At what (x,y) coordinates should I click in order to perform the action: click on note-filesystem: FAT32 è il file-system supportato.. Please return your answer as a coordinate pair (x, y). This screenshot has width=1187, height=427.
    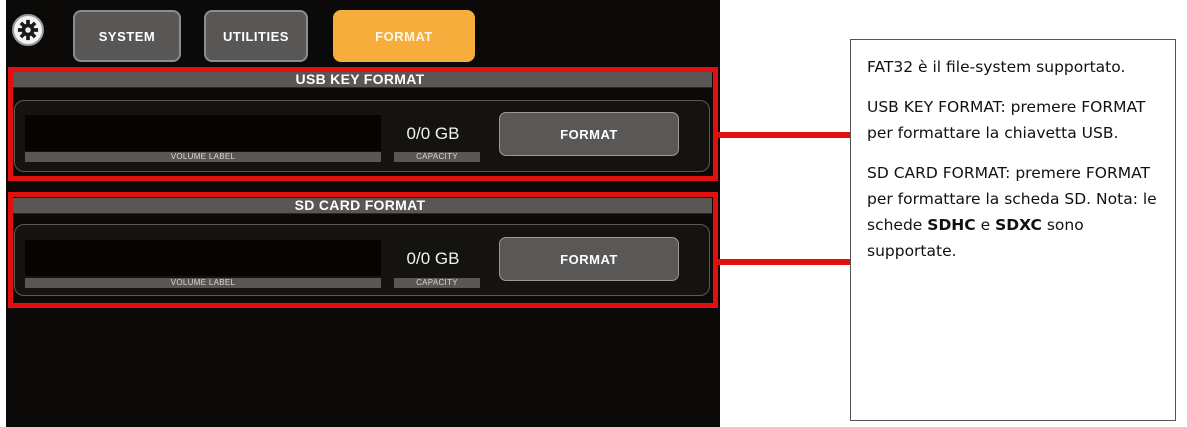
    Looking at the image, I should click on (996, 67).